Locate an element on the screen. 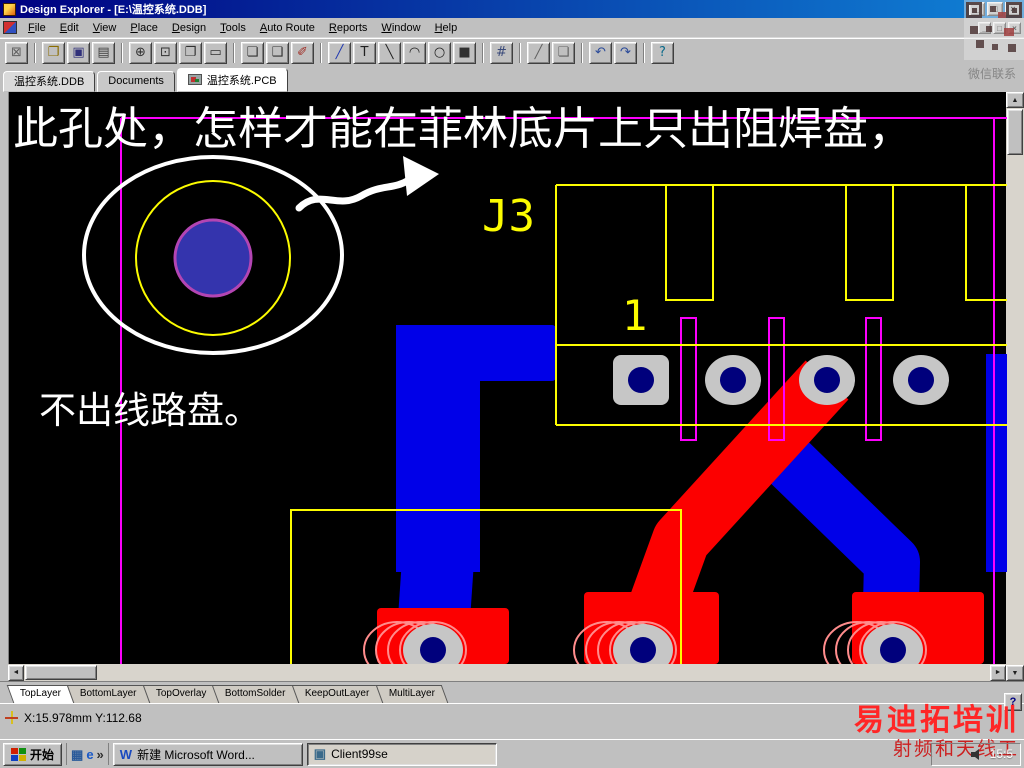 This screenshot has width=1024, height=768. layer-tab-label: TopOverlay is located at coordinates (181, 693).